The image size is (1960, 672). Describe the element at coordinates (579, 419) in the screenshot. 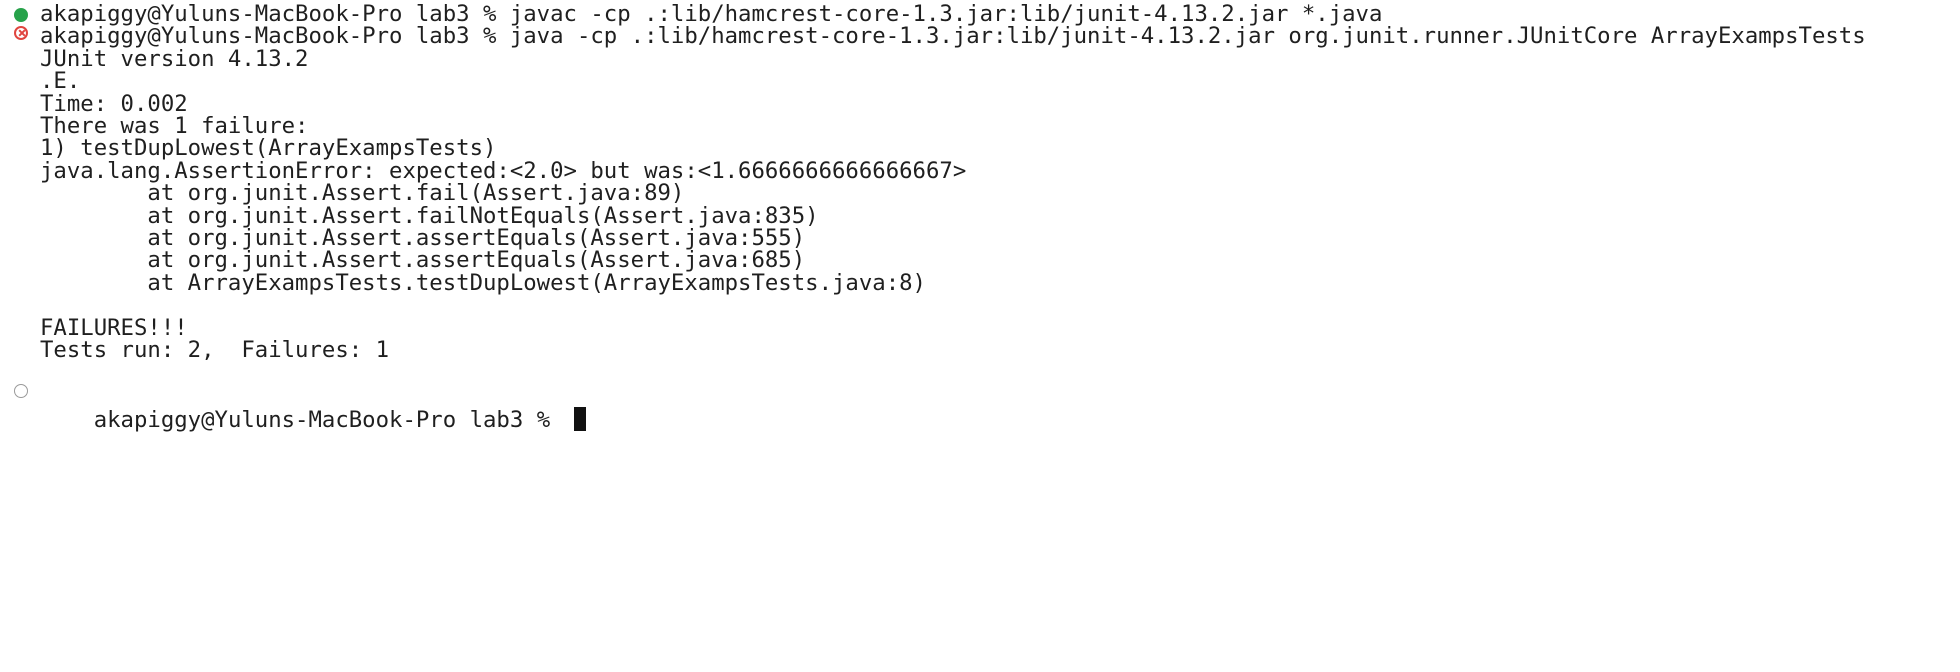

I see `text-cursor` at that location.